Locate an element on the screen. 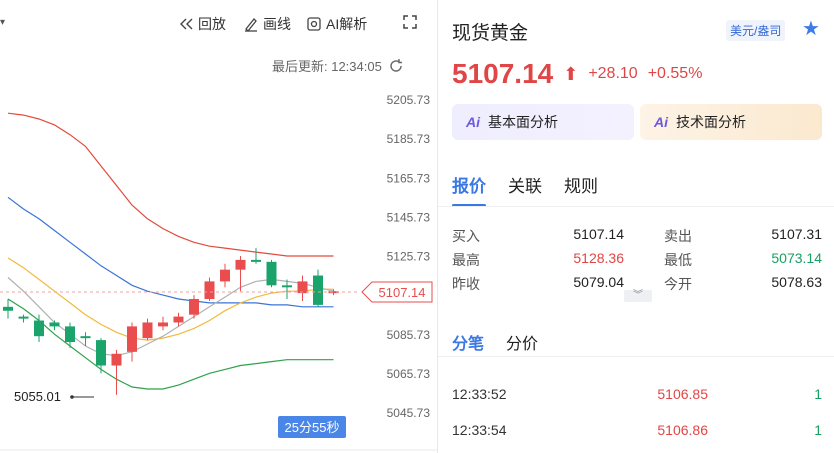  trade-price: 5106.86 is located at coordinates (682, 430).